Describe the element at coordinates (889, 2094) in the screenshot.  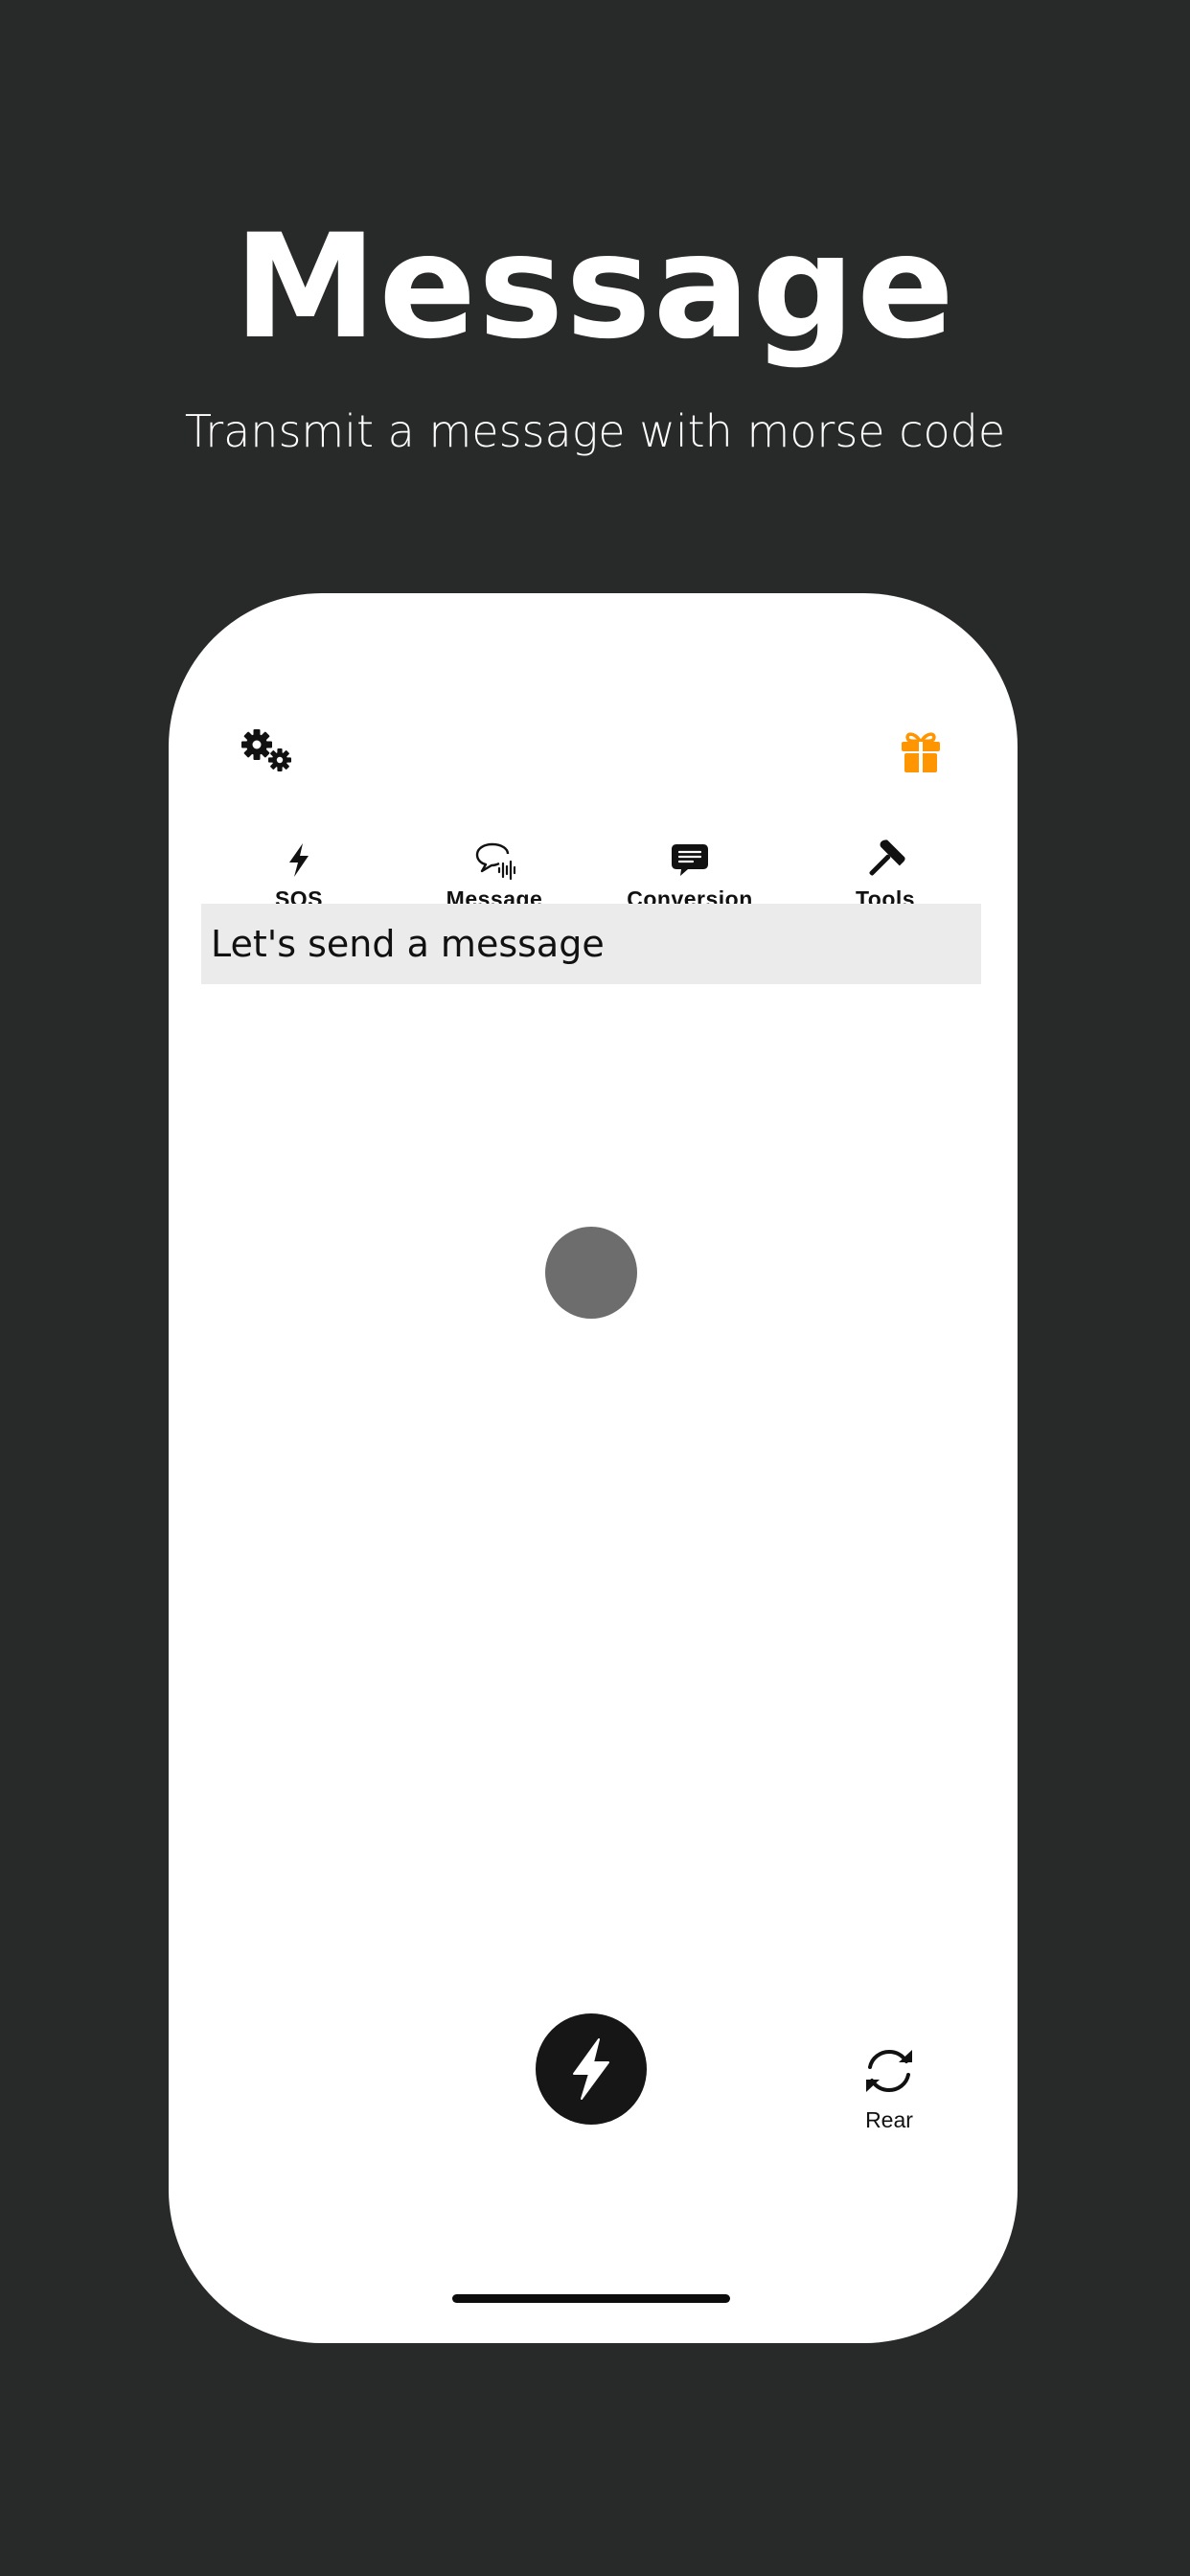
I see `camera-toggle-button: Rear` at that location.